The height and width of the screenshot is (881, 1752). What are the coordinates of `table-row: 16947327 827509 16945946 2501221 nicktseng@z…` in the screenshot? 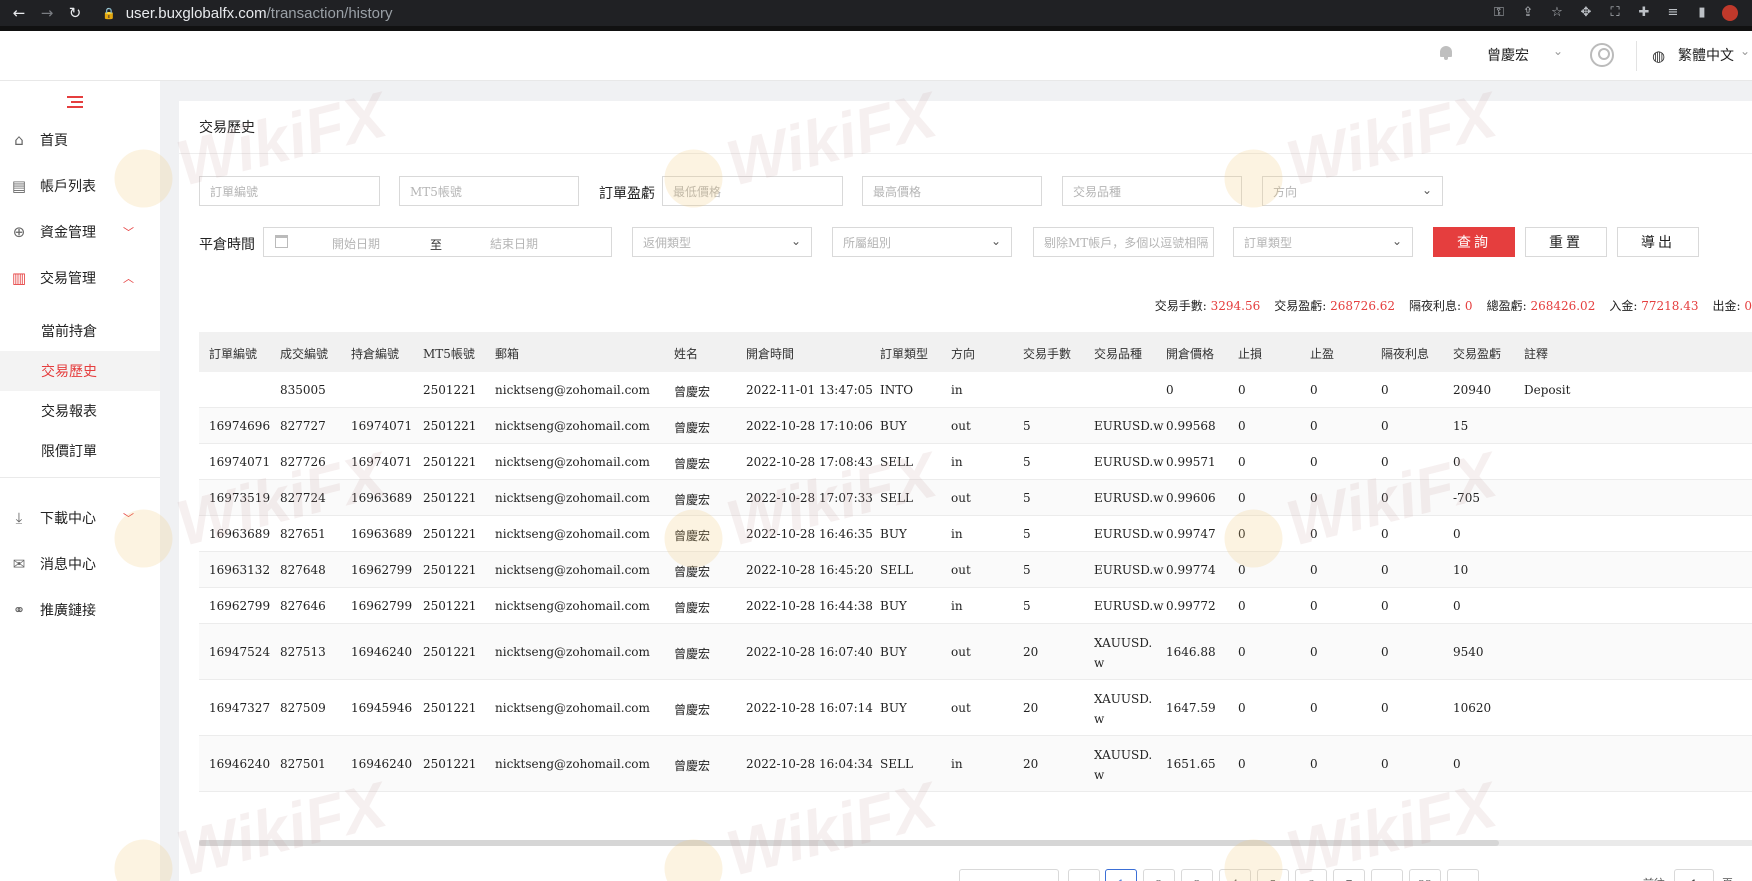 It's located at (975, 708).